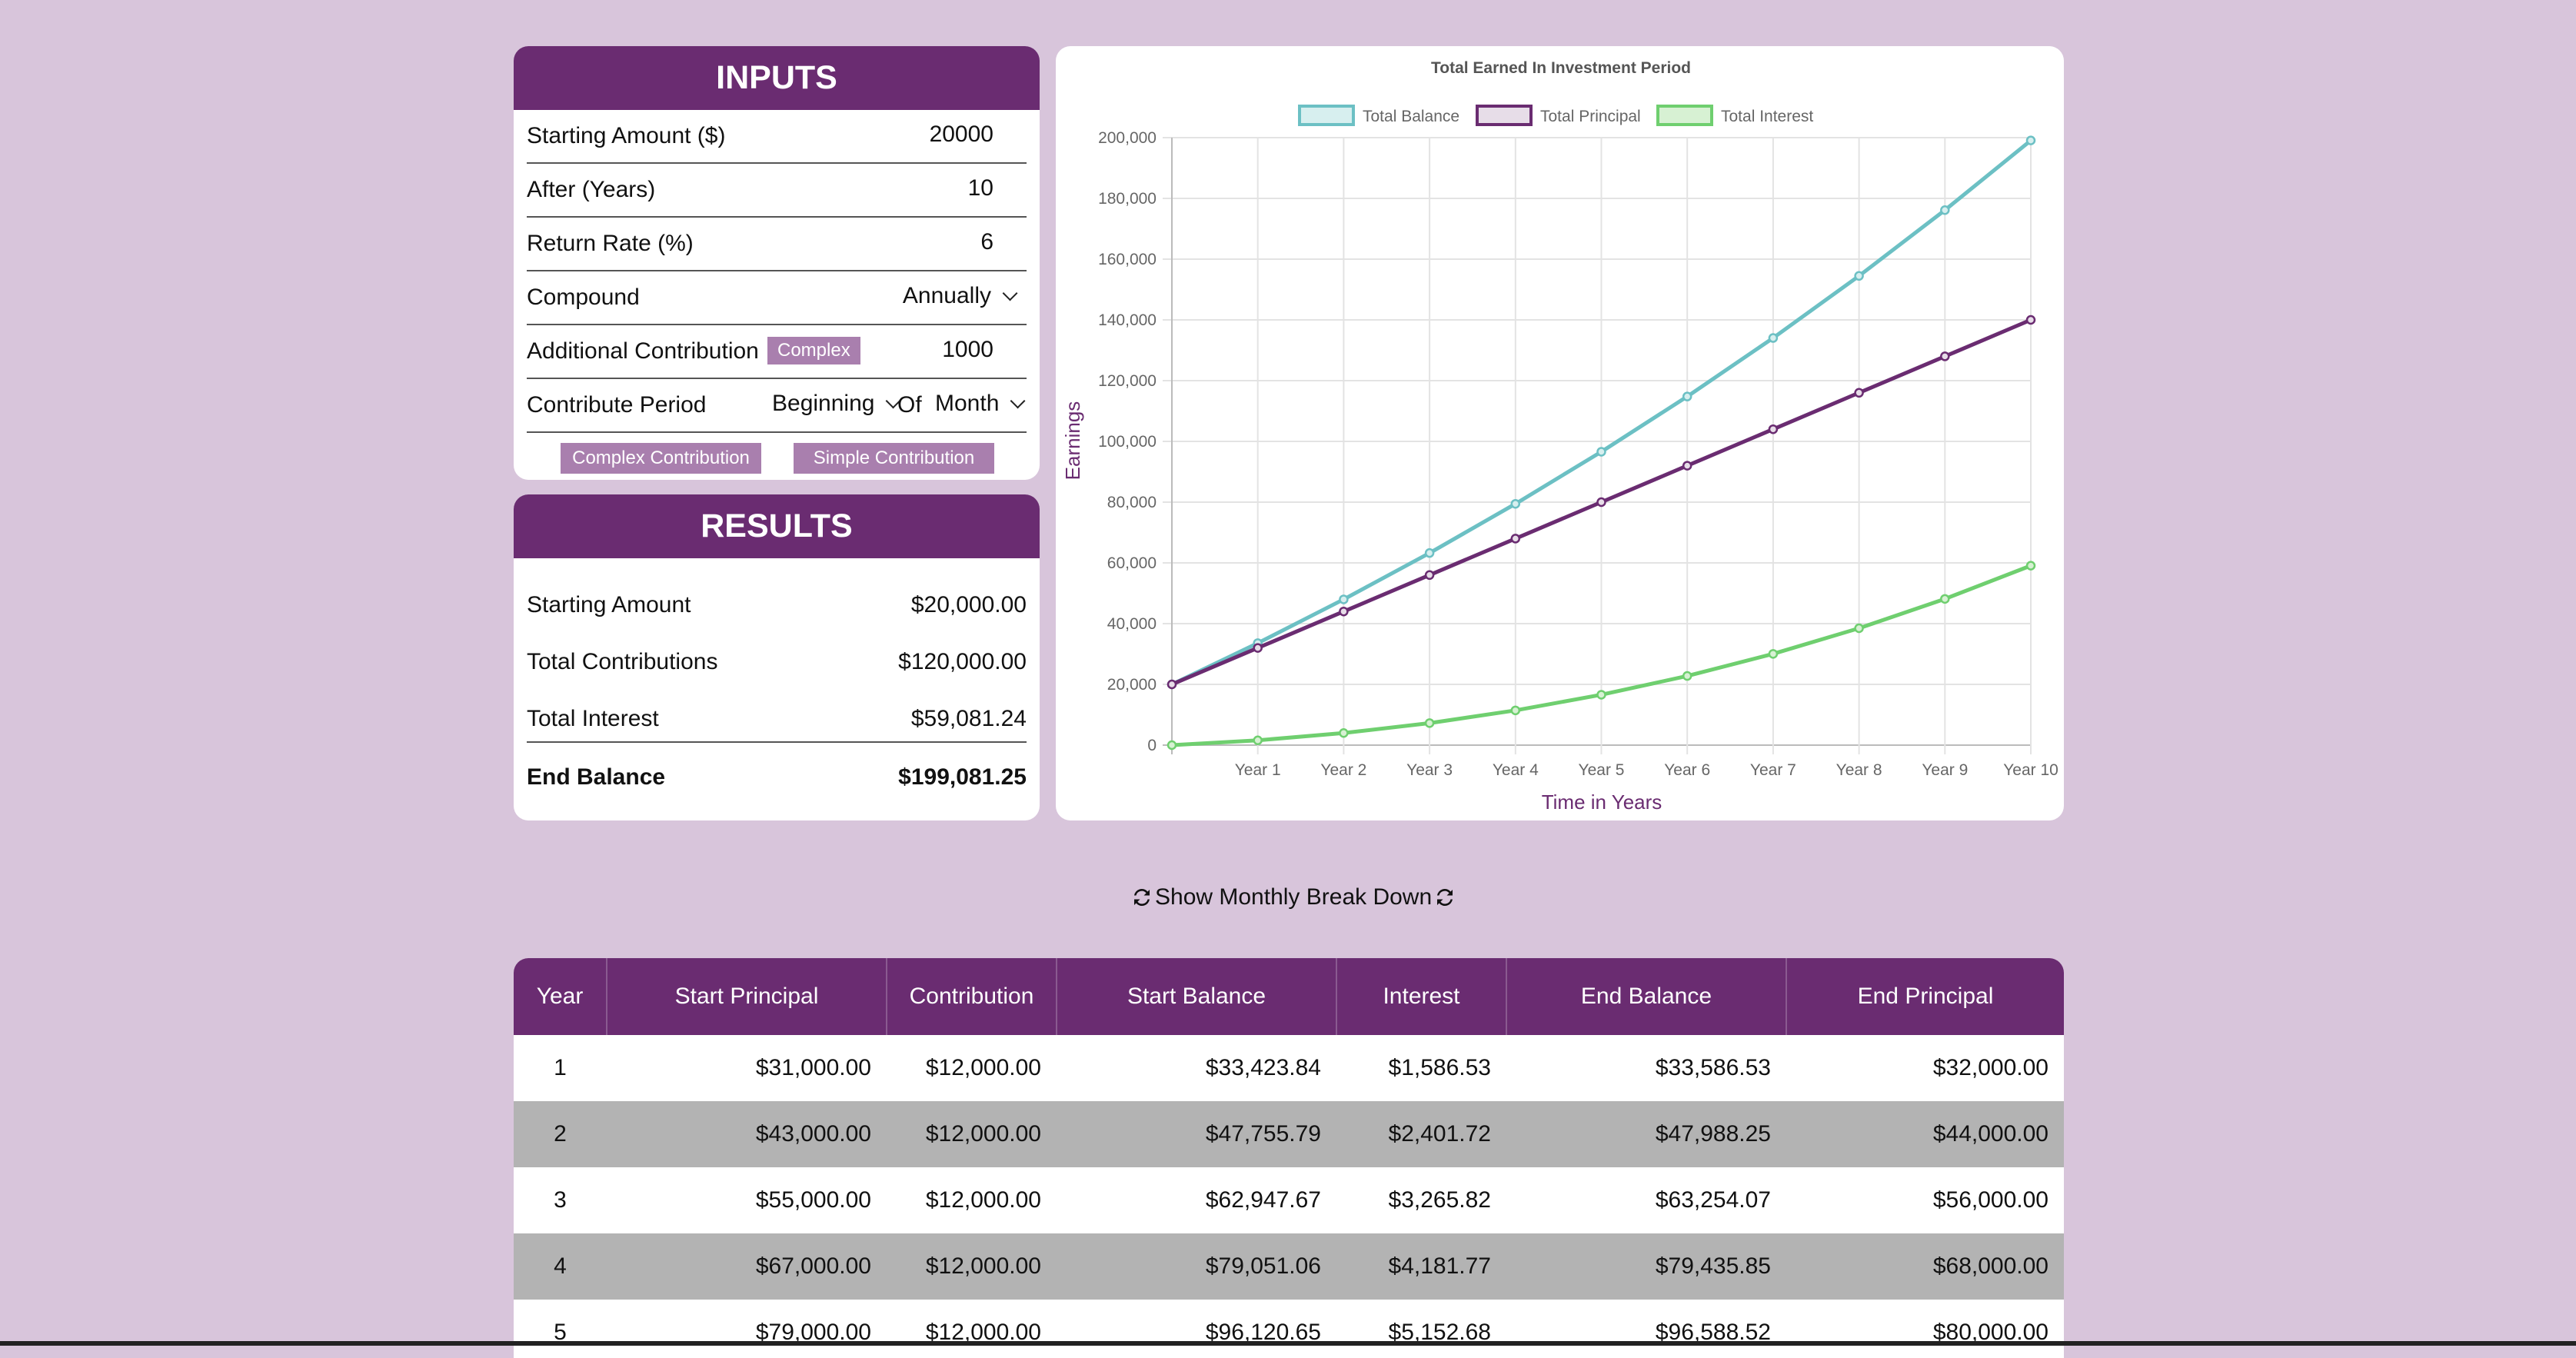  Describe the element at coordinates (946, 295) in the screenshot. I see `compound-value: Annually` at that location.